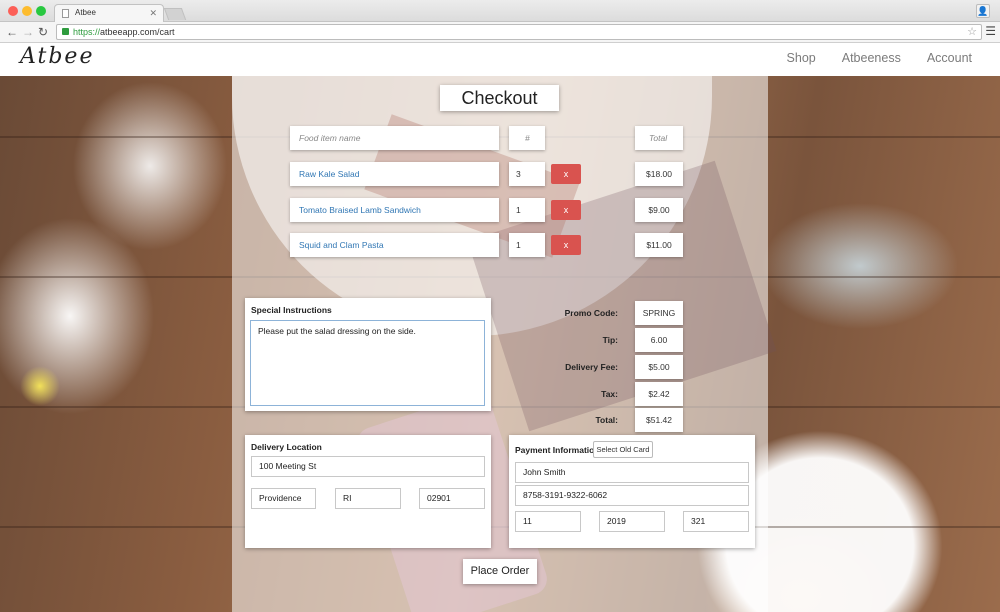 The width and height of the screenshot is (1000, 612). I want to click on delivery-fee-label: Delivery Fee:, so click(591, 367).